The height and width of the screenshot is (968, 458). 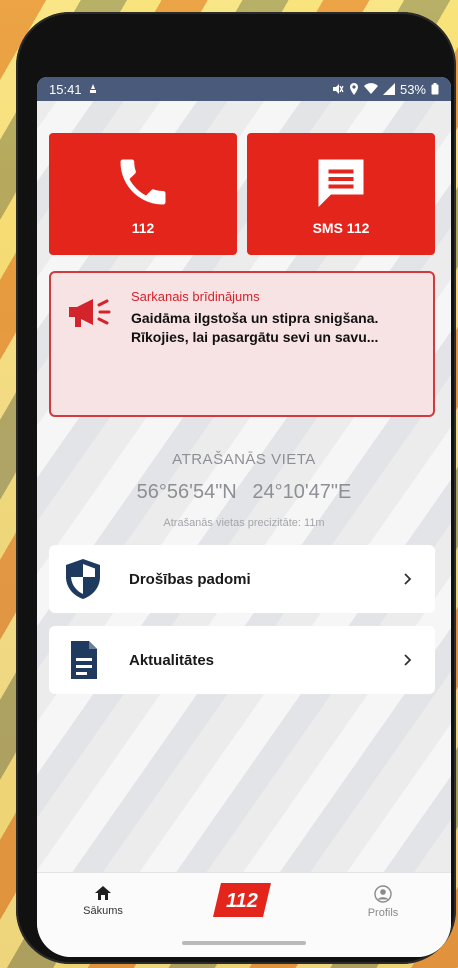 I want to click on logo-112: 112, so click(x=242, y=900).